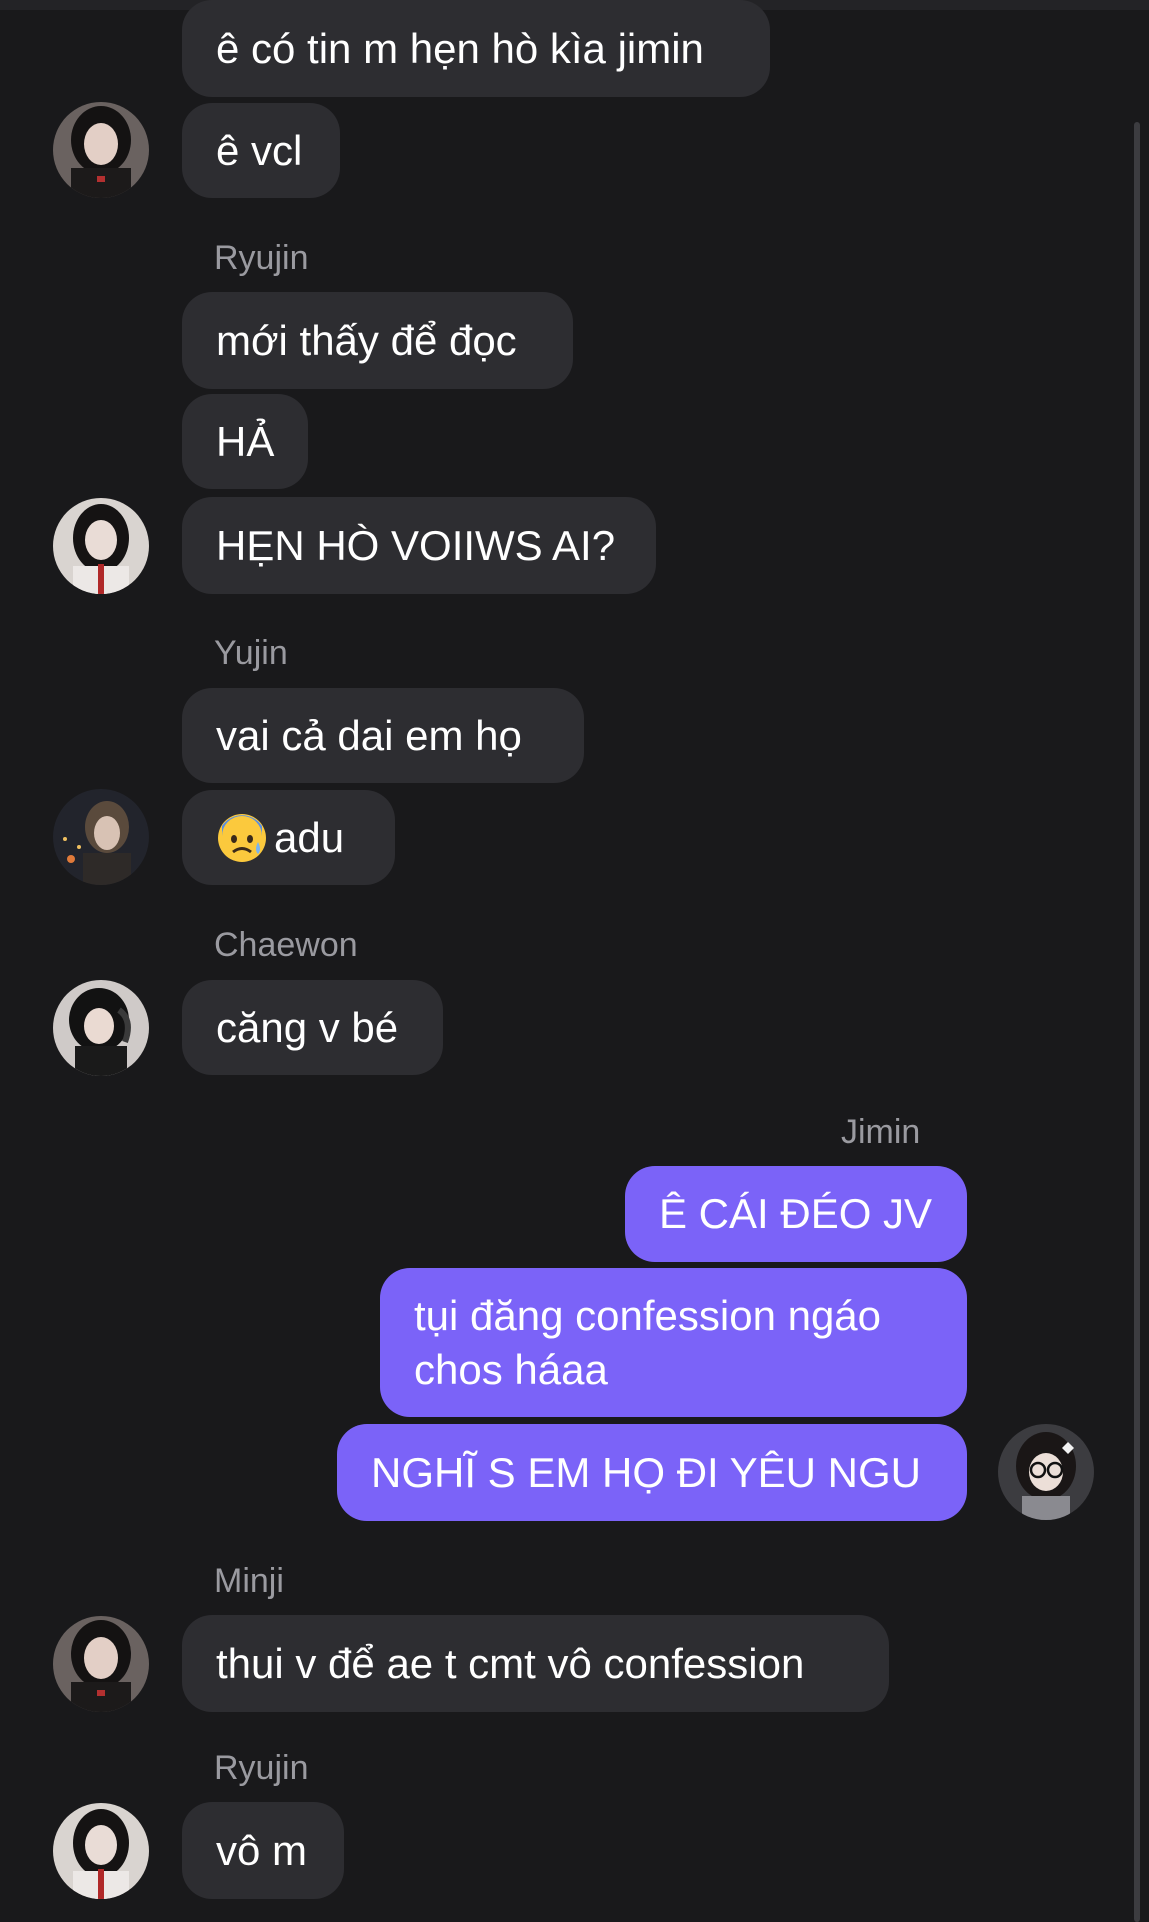 Image resolution: width=1149 pixels, height=1922 pixels. I want to click on message-text: ê có tin m hẹn hò kìa jimin, so click(460, 48).